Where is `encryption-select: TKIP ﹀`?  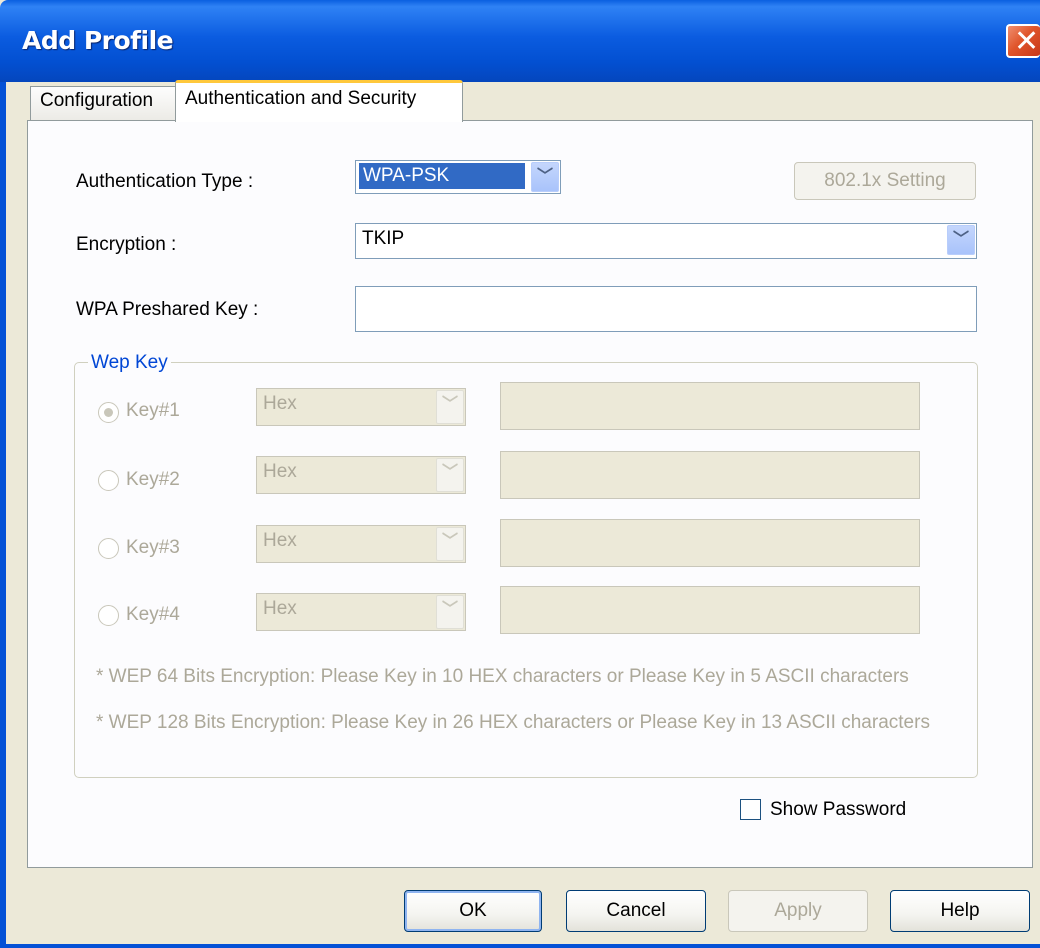 encryption-select: TKIP ﹀ is located at coordinates (666, 241).